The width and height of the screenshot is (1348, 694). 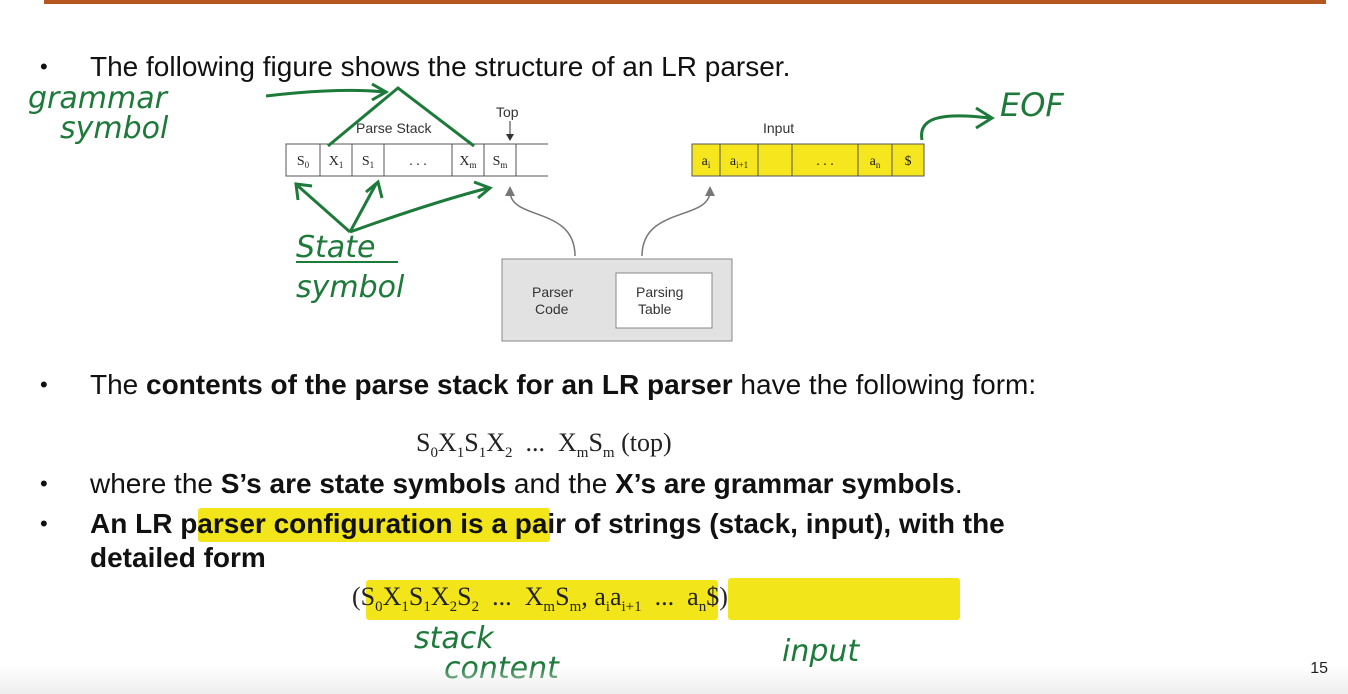 I want to click on bullet-text: and the, so click(x=561, y=483).